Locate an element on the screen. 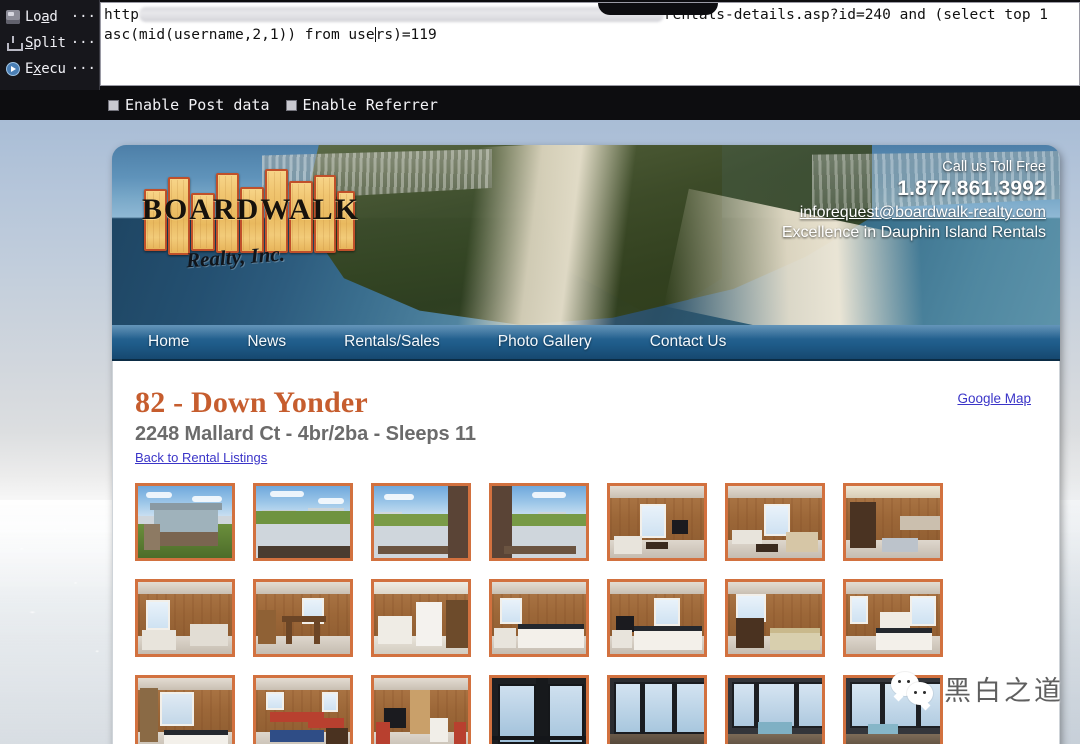  execute-button-ellipsis: ··· is located at coordinates (83, 69).